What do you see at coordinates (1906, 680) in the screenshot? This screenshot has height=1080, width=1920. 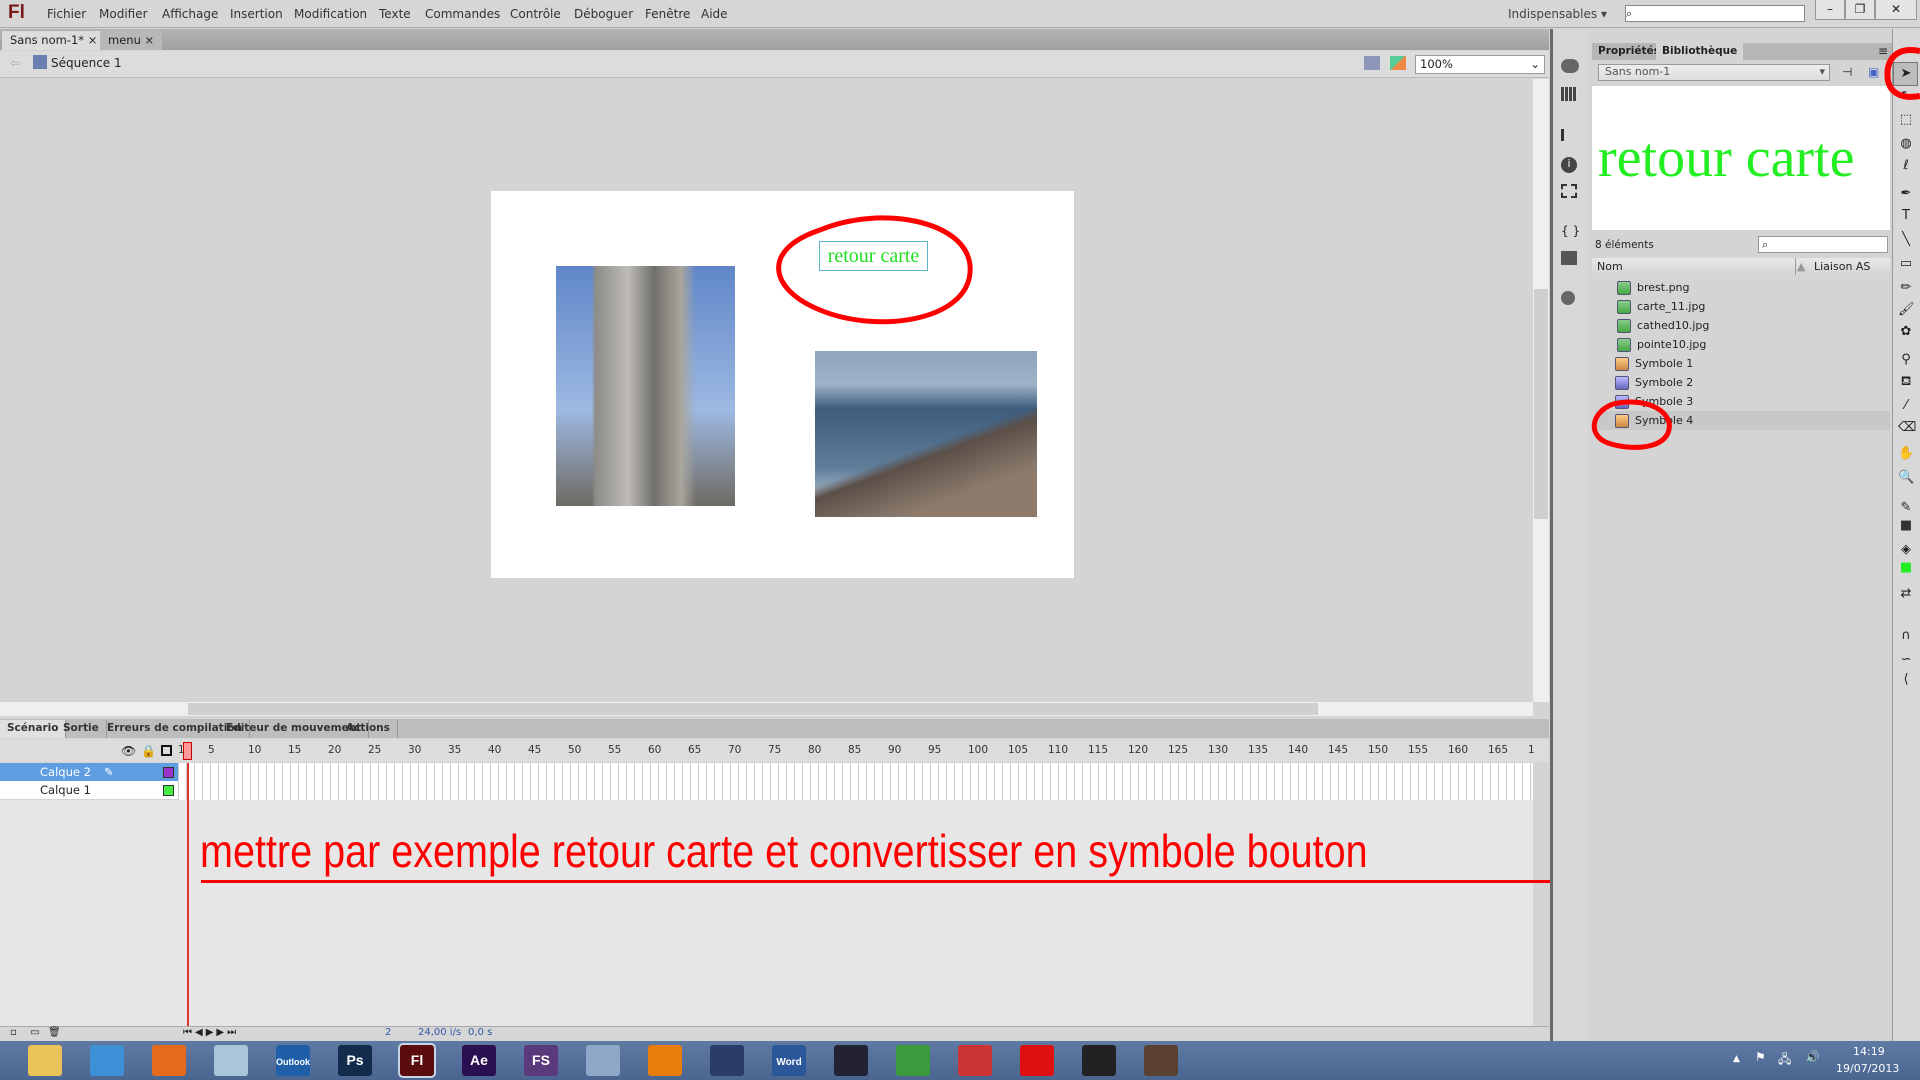 I see `straighten-icon: ⟨` at bounding box center [1906, 680].